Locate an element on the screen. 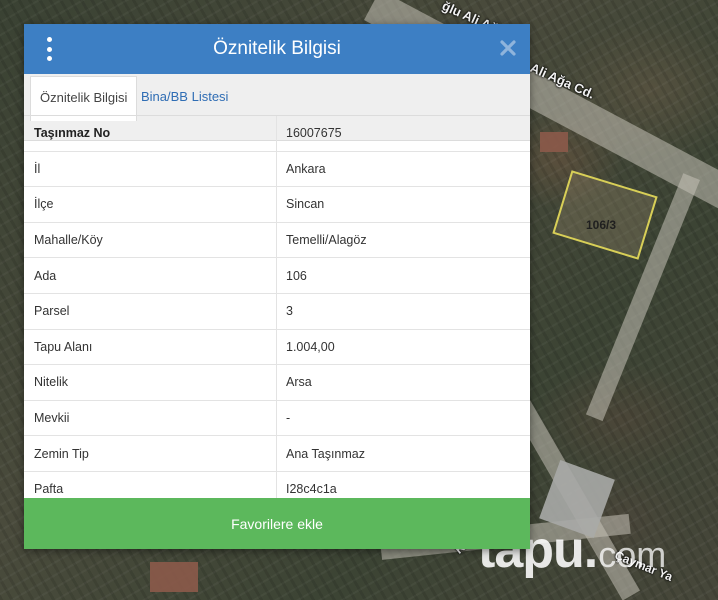  tab-building-list: Bina/BB Listesi is located at coordinates (184, 97).